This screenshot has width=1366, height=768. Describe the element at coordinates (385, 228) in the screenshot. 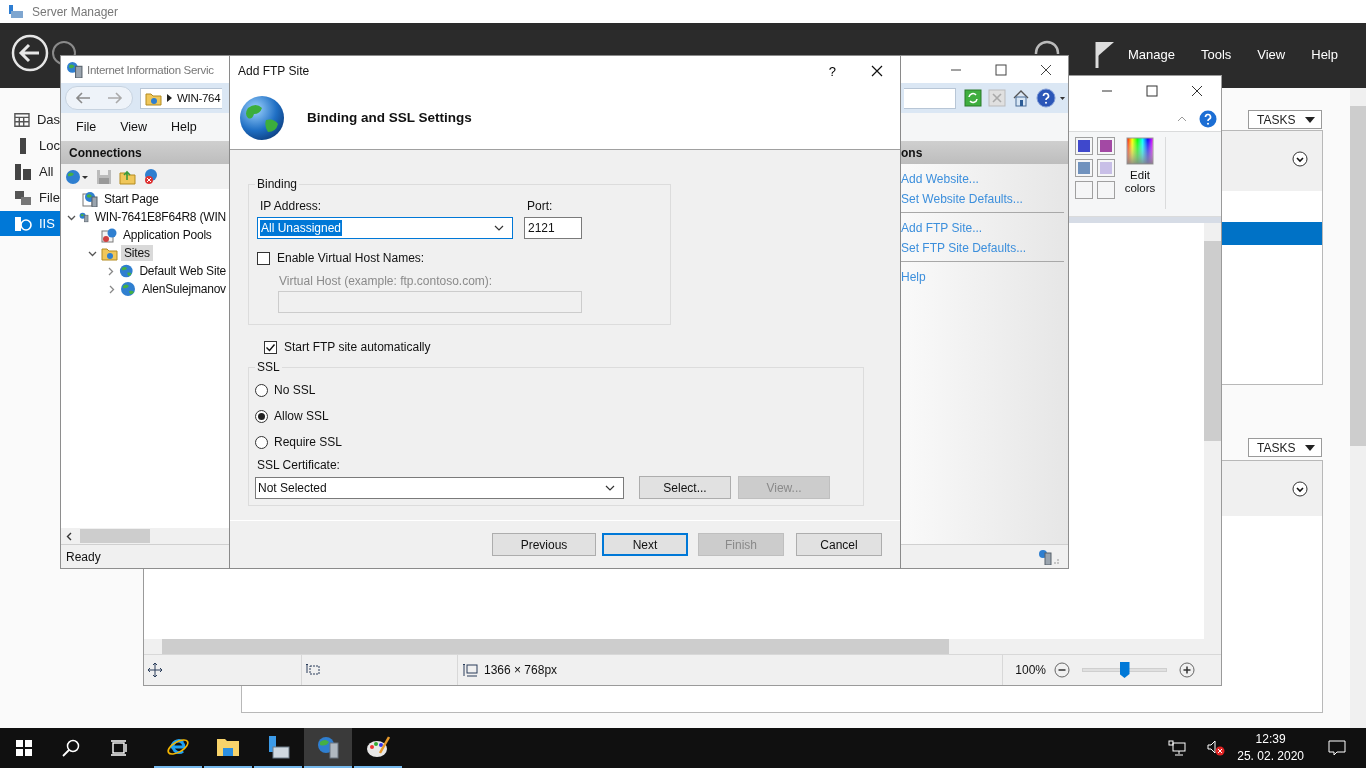

I see `ip-address-dropdown: All Unassigned` at that location.